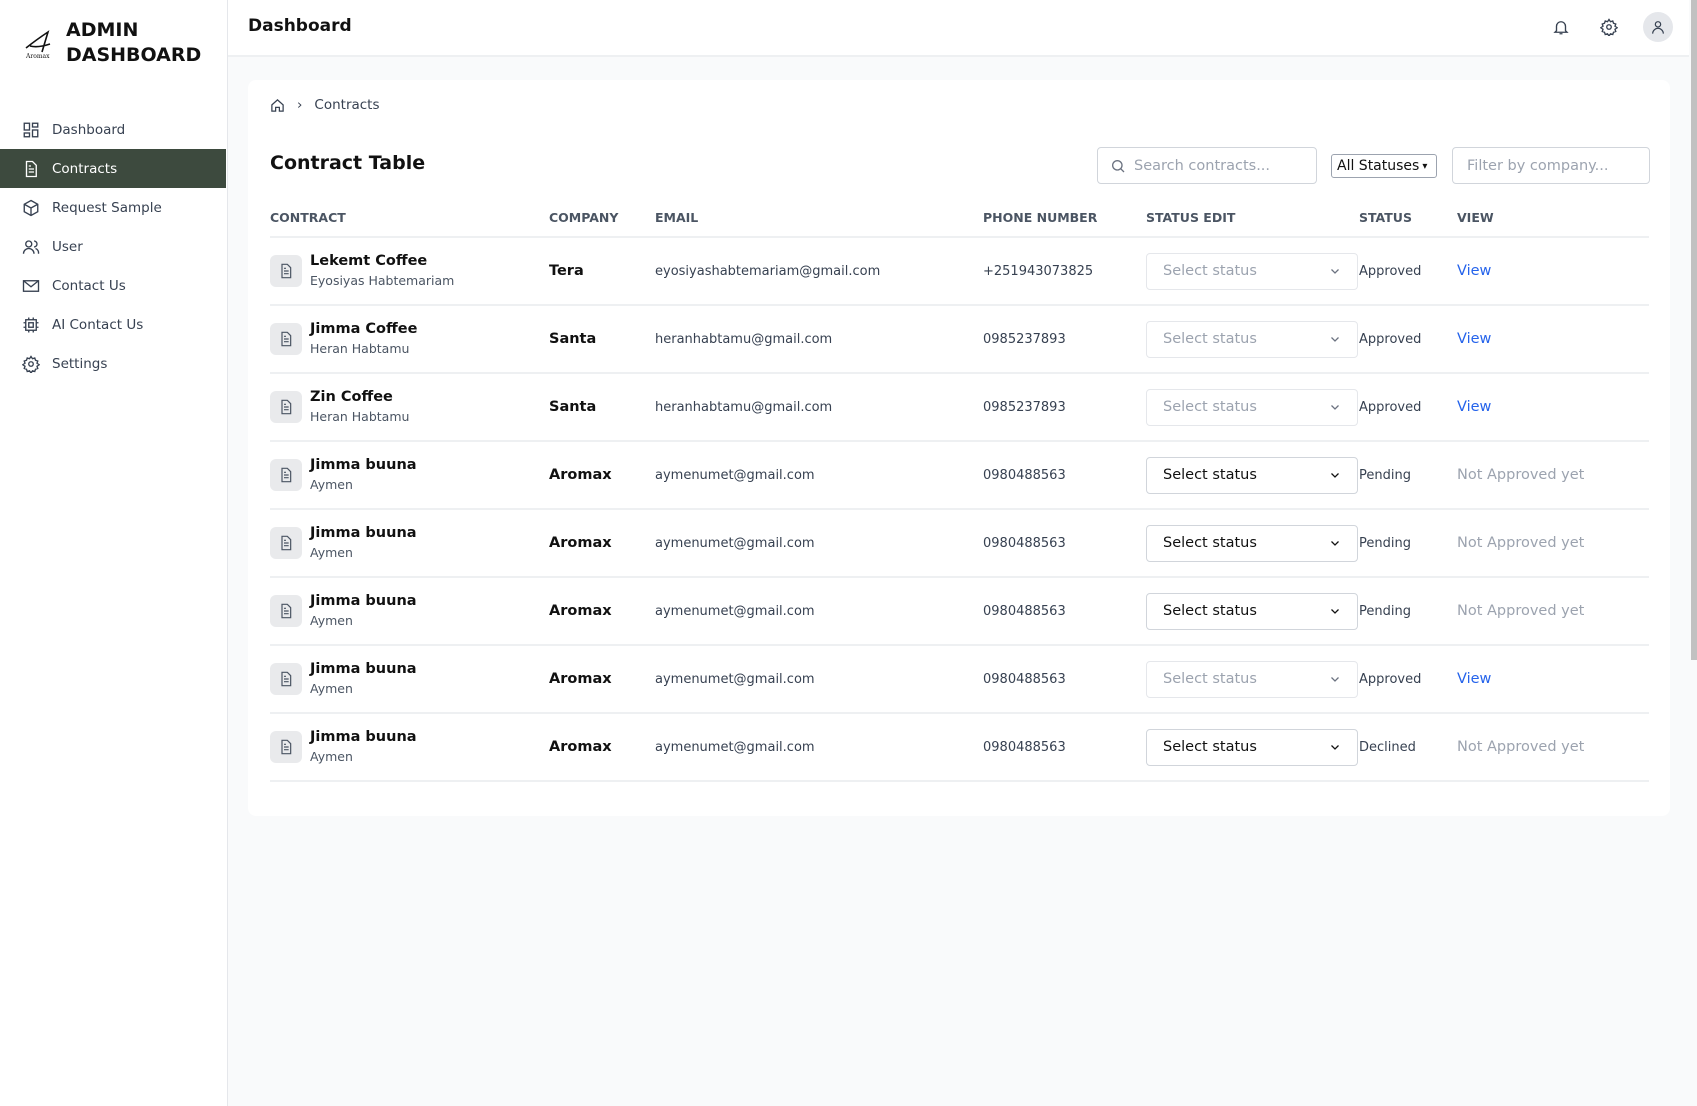 Image resolution: width=1697 pixels, height=1106 pixels. What do you see at coordinates (277, 105) in the screenshot?
I see `home-icon` at bounding box center [277, 105].